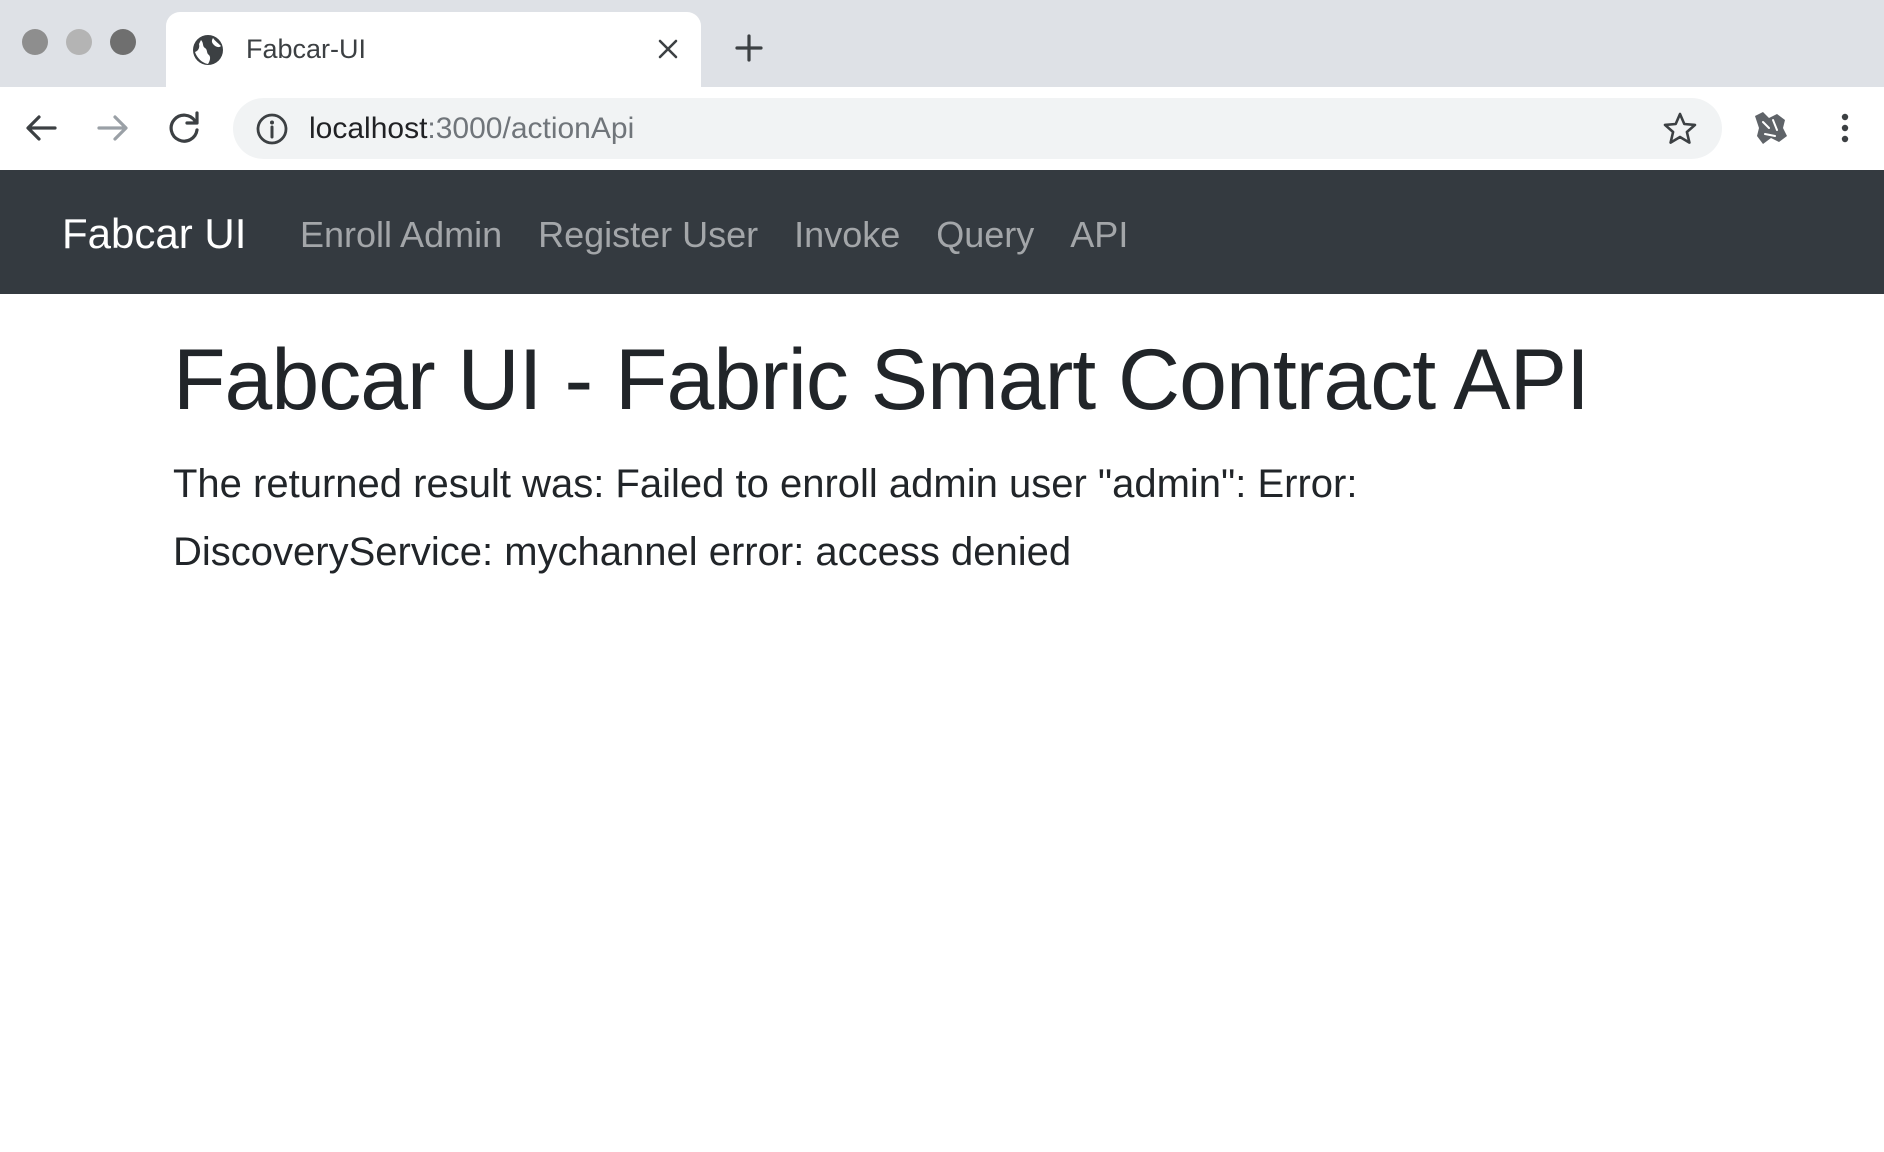 The image size is (1884, 1152). Describe the element at coordinates (208, 50) in the screenshot. I see `globe-icon` at that location.